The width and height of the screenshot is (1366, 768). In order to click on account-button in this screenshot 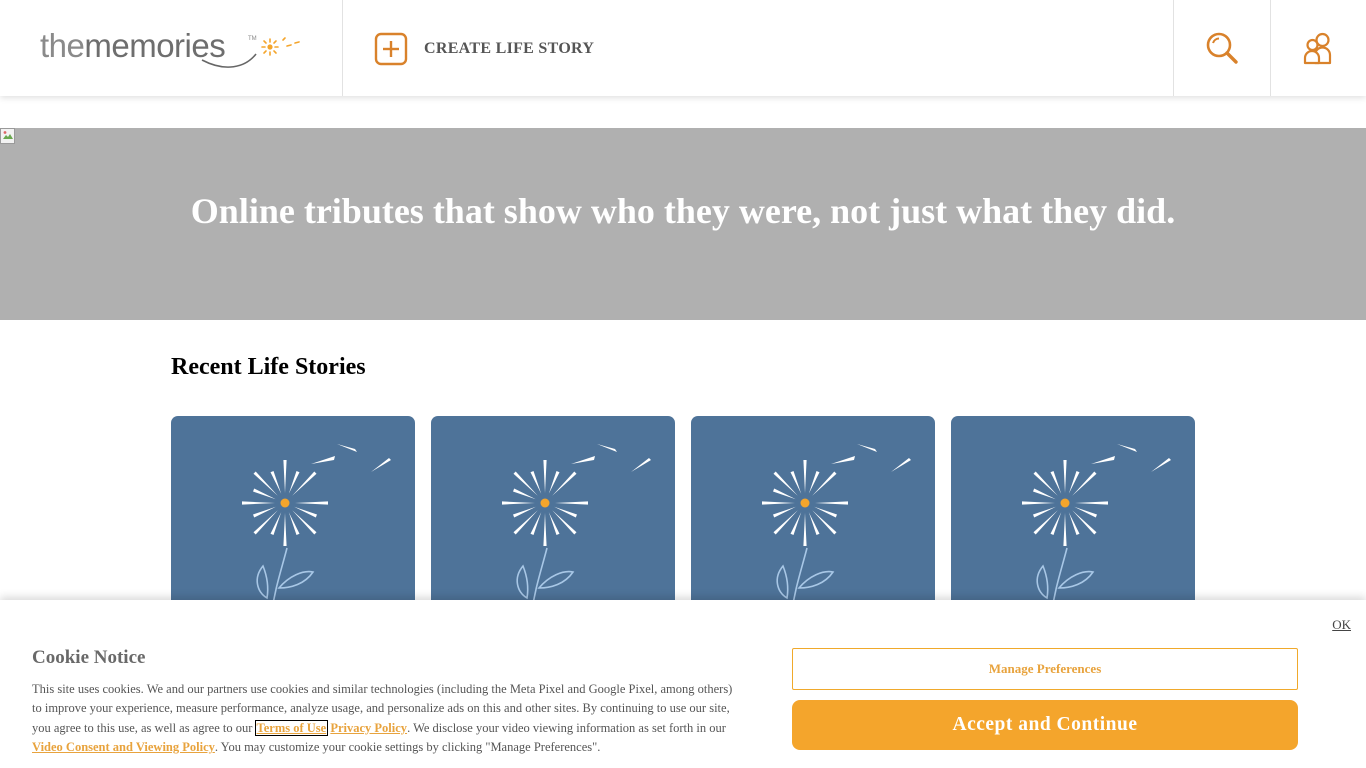, I will do `click(1318, 48)`.